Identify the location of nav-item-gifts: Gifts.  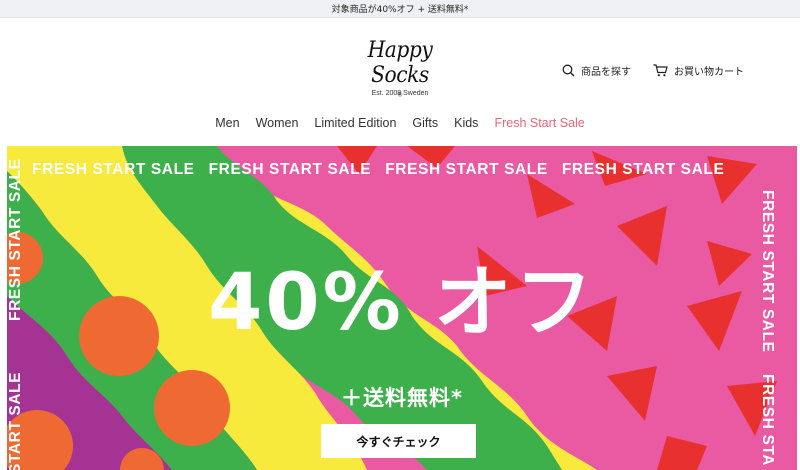
(425, 123).